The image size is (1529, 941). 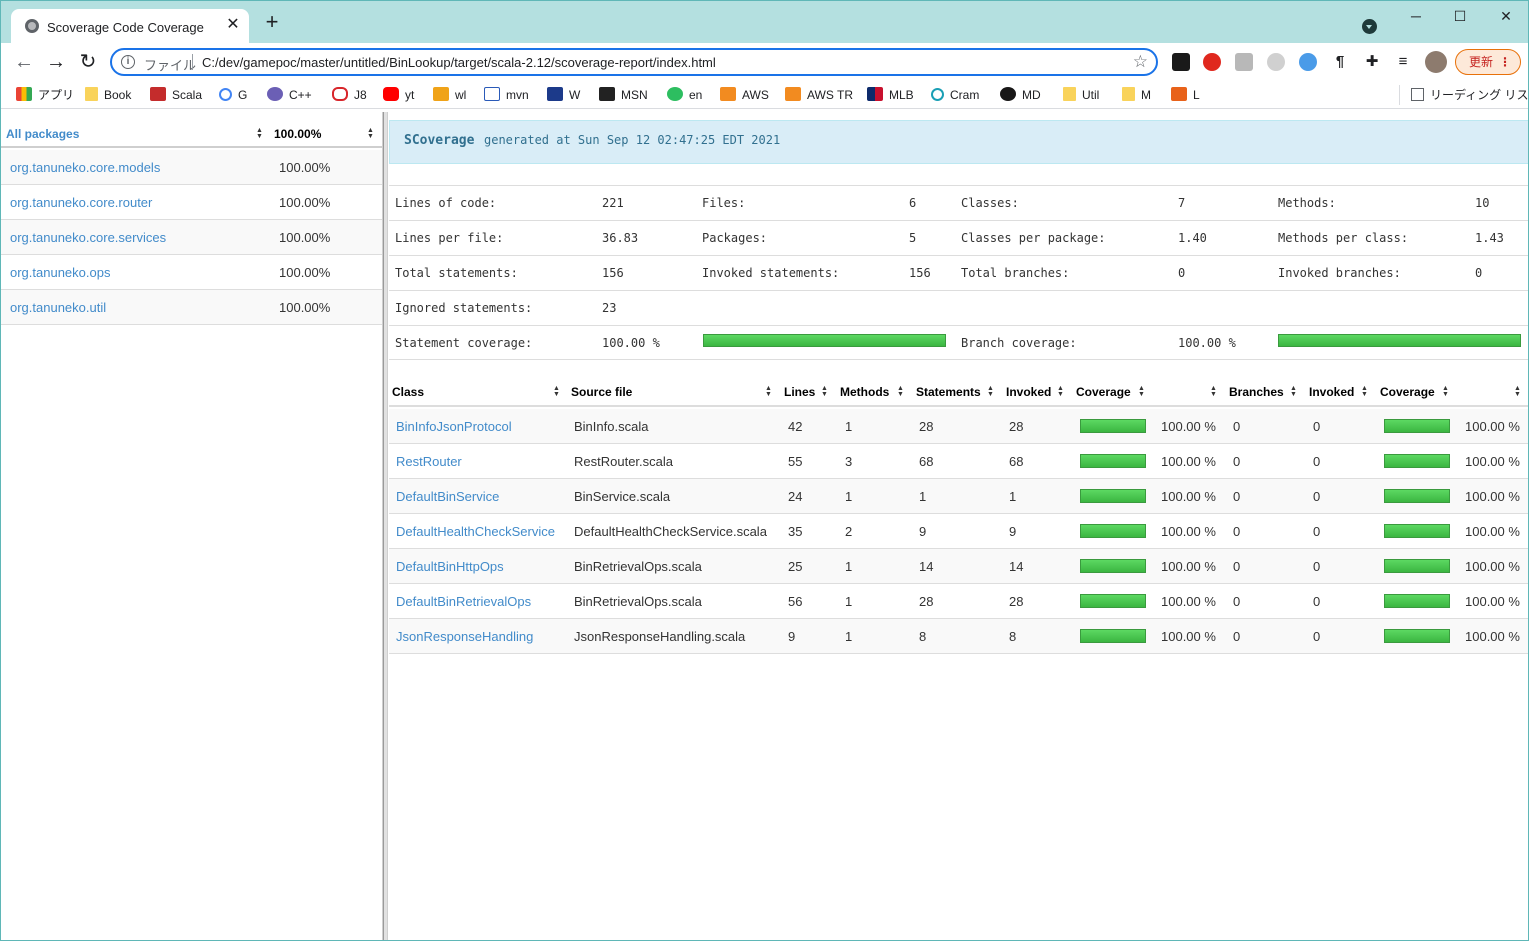 I want to click on gray-extension-icon, so click(x=1276, y=62).